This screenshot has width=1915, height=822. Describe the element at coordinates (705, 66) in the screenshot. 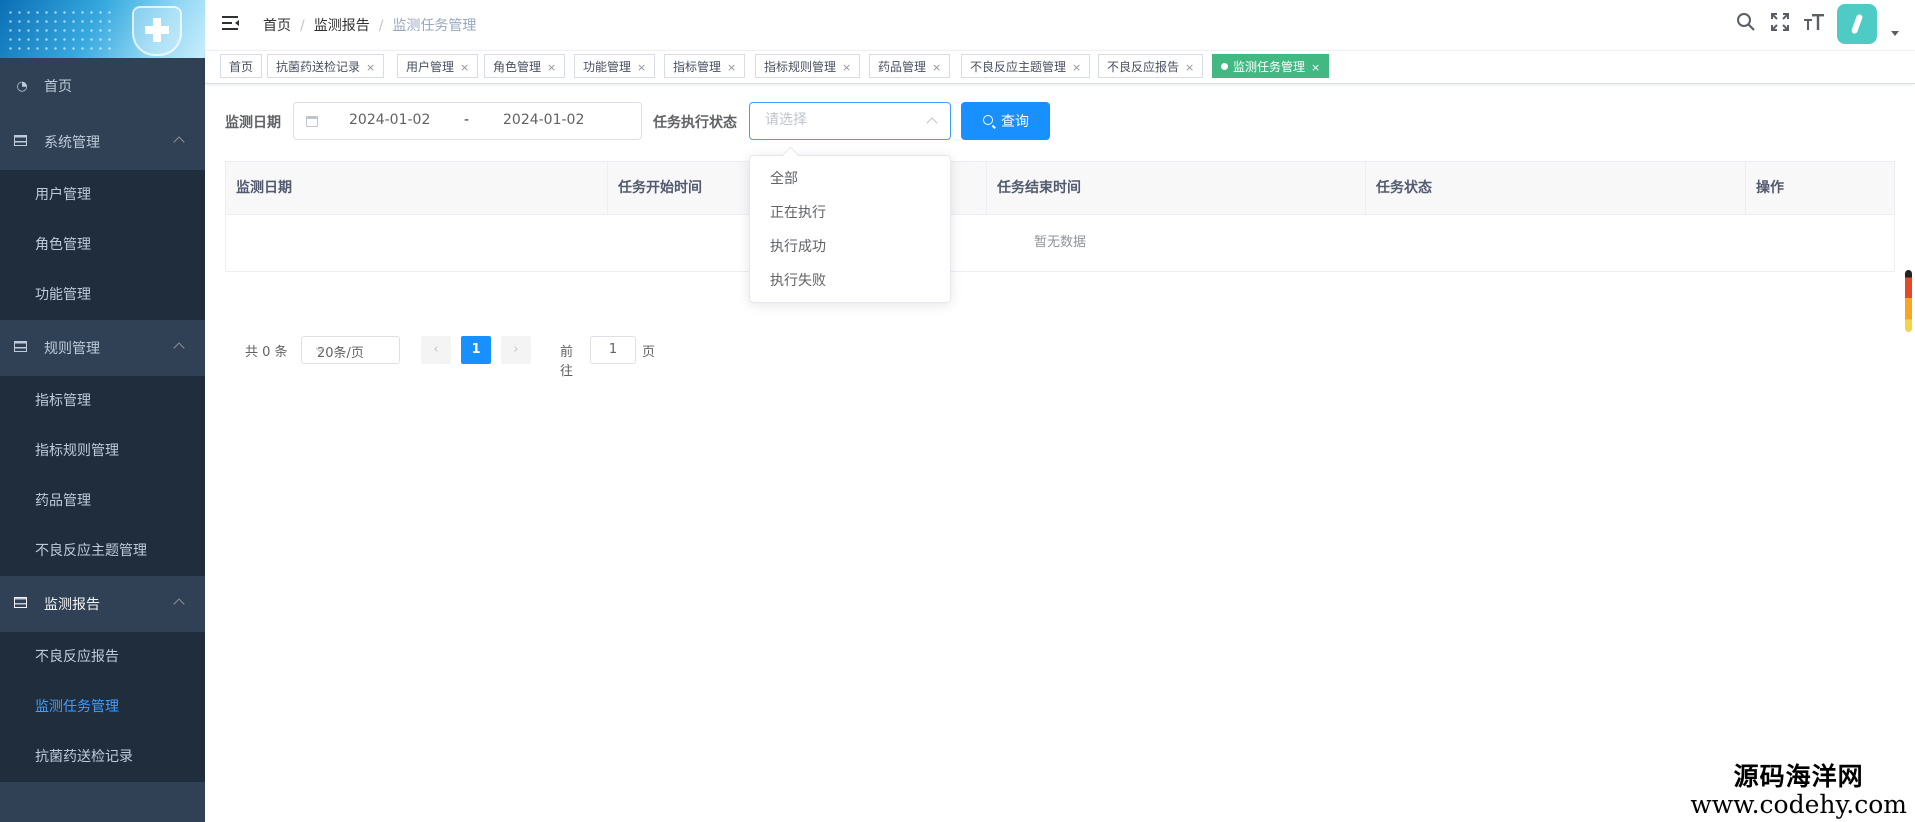

I see `tag-indicator-management: 指标管理 ×` at that location.